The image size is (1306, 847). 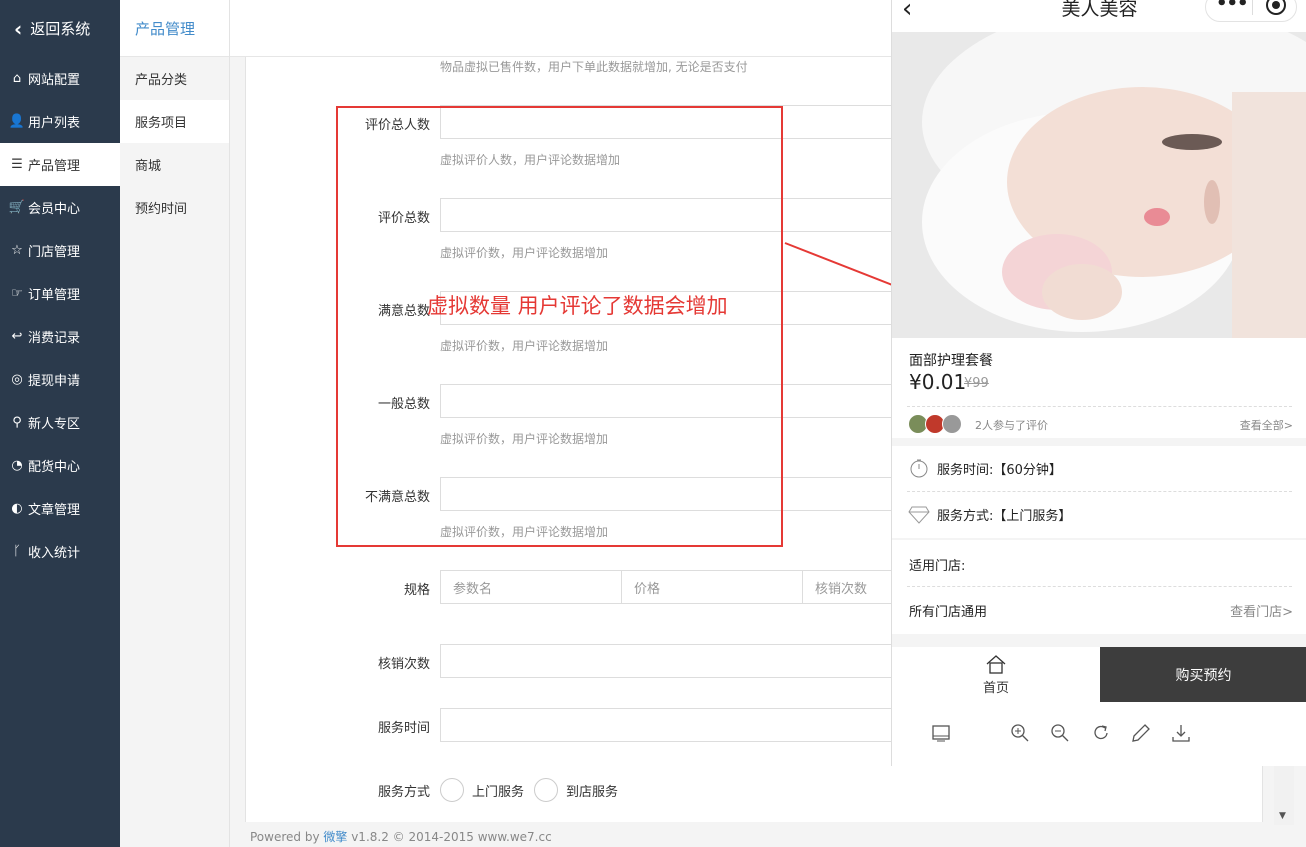 I want to click on service-mode-text: 服务方式:【上门服务】, so click(x=1004, y=516).